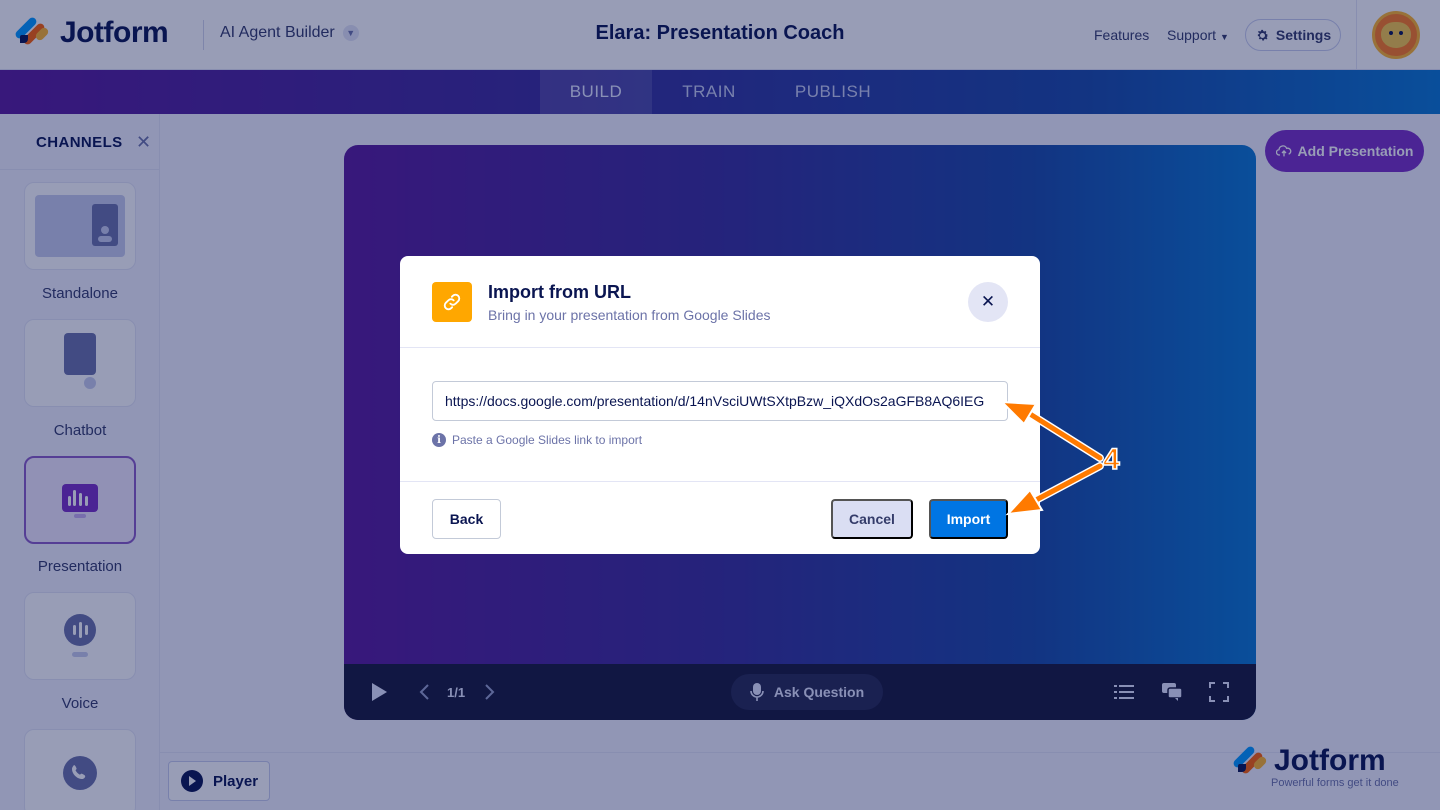 The width and height of the screenshot is (1440, 810). Describe the element at coordinates (872, 519) in the screenshot. I see `cancel-button: Cancel` at that location.